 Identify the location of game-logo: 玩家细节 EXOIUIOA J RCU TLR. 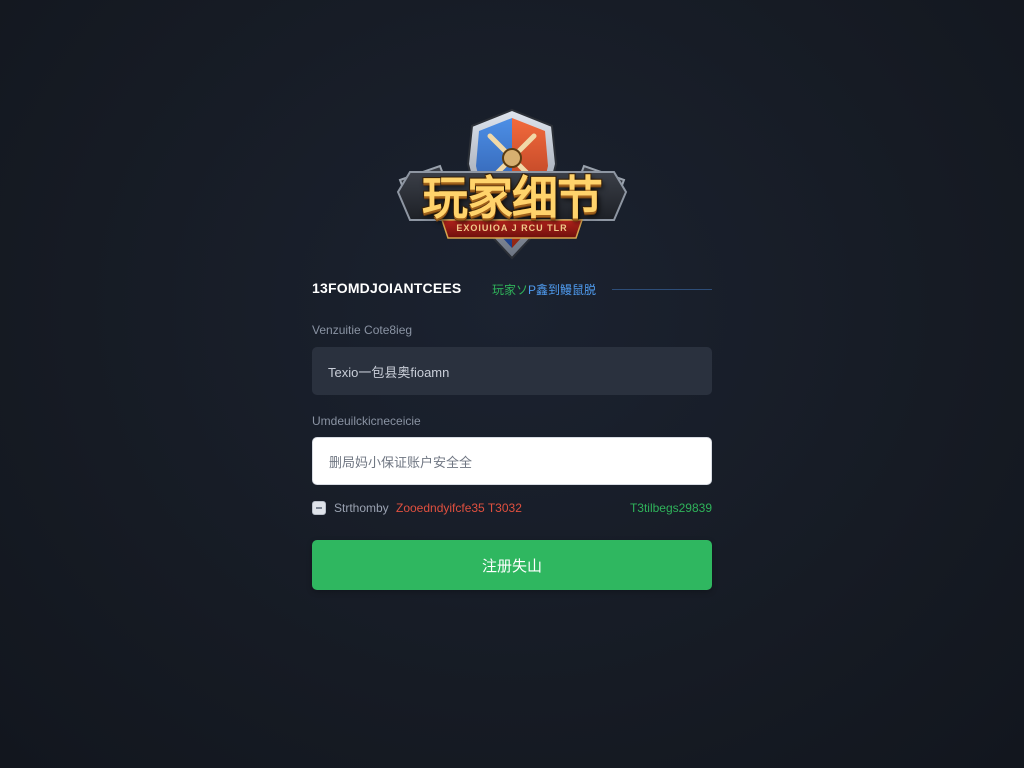
(512, 186).